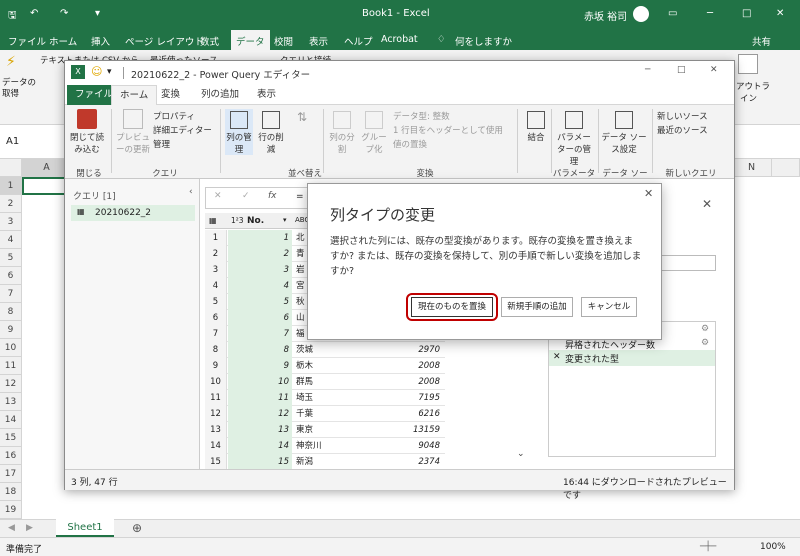 This screenshot has height=556, width=800. Describe the element at coordinates (11, 258) in the screenshot. I see `row-header: 5` at that location.